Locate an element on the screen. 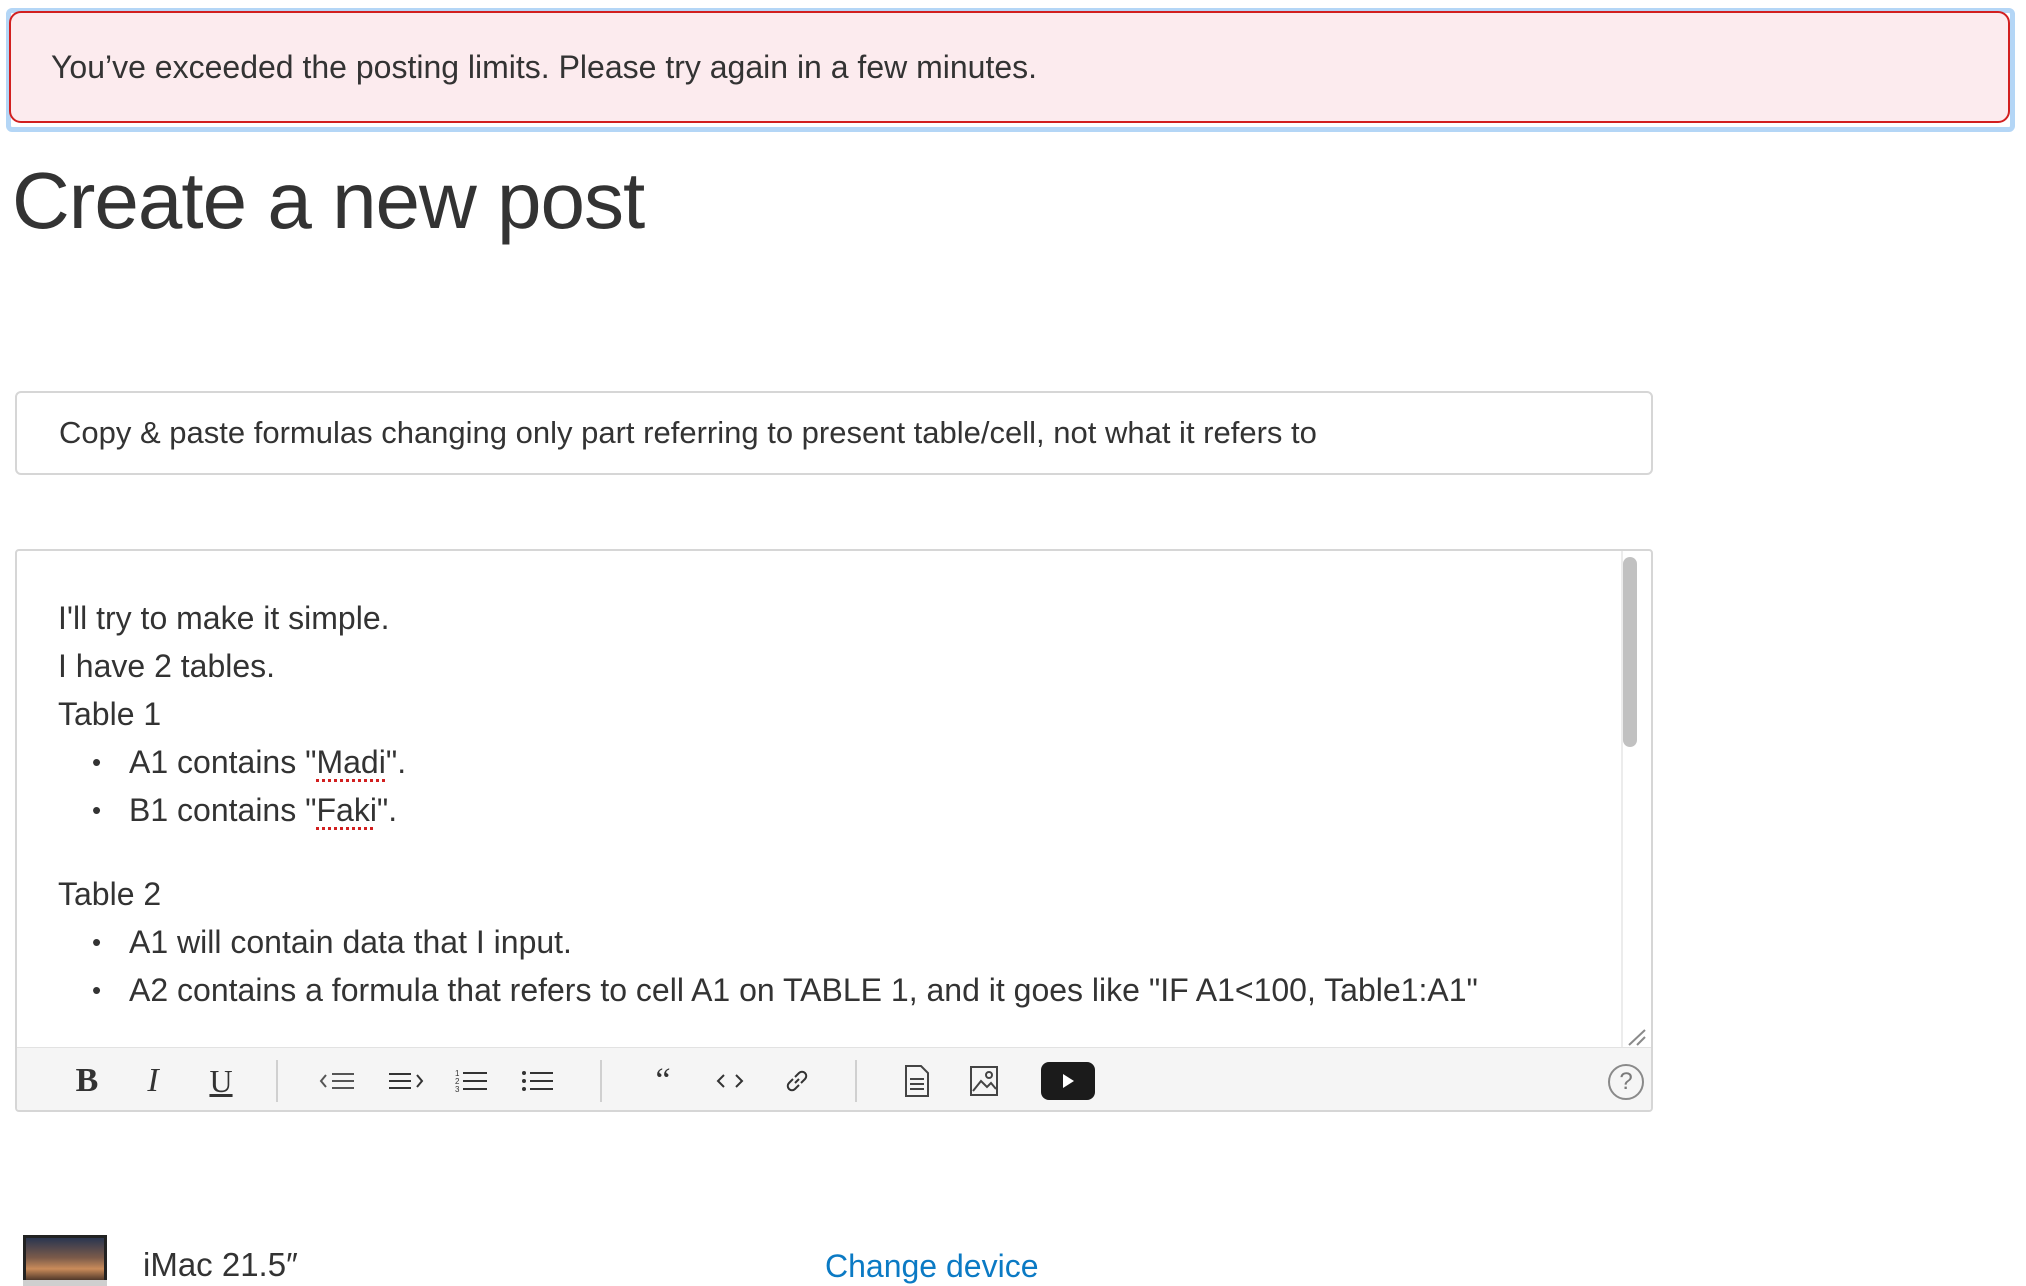 The image size is (2026, 1286). list-item: A1 contains "Madi". is located at coordinates (839, 762).